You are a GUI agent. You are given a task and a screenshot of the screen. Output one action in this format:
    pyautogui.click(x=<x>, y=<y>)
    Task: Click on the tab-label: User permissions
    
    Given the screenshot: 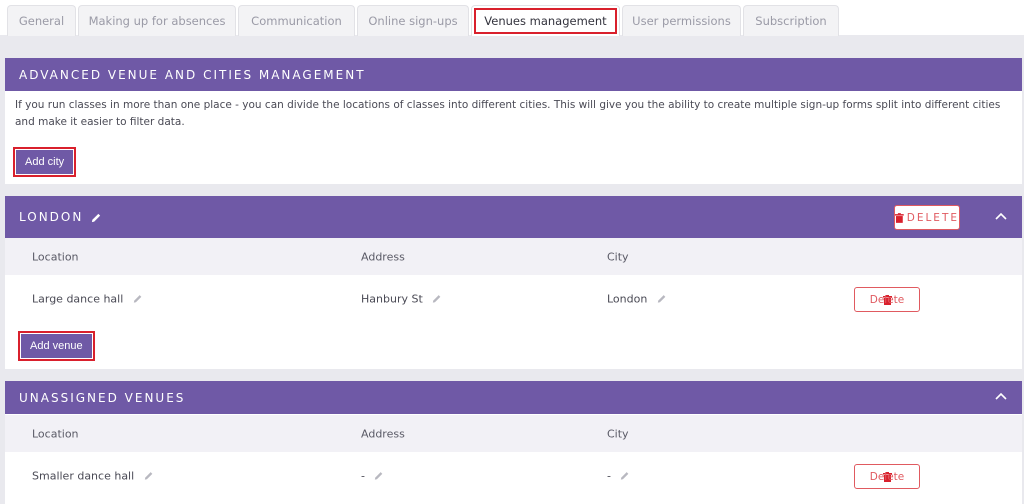 What is the action you would take?
    pyautogui.click(x=681, y=21)
    